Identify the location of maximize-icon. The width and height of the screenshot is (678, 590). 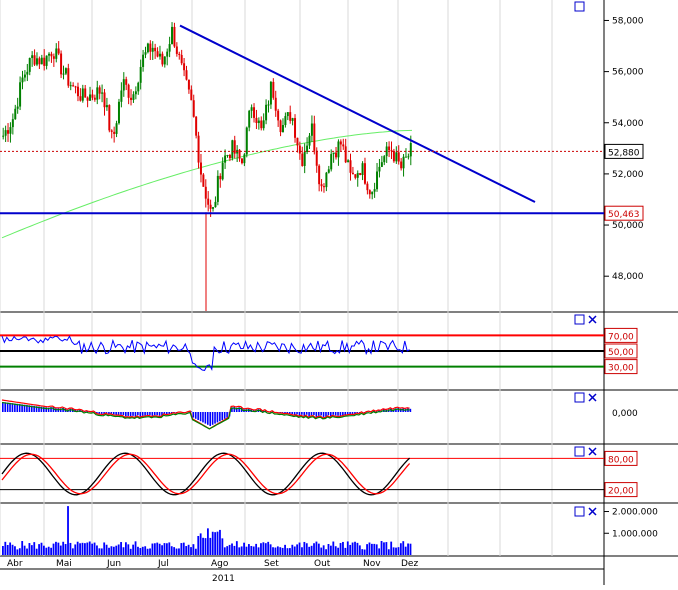
(579, 6).